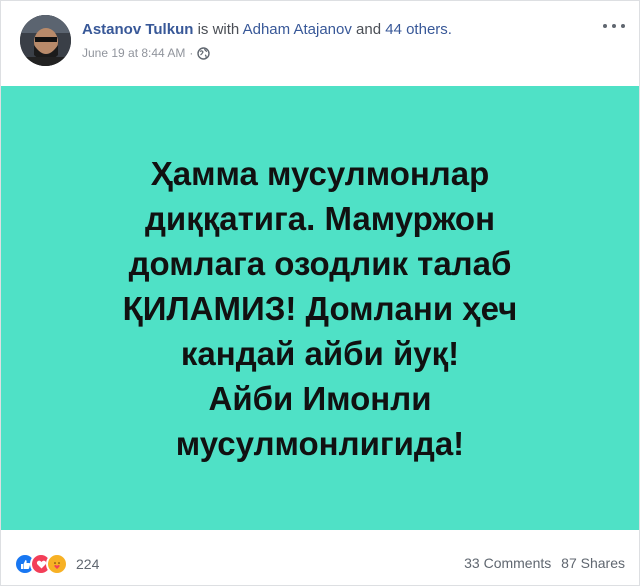  I want to click on shares-link: 87 Shares, so click(593, 563).